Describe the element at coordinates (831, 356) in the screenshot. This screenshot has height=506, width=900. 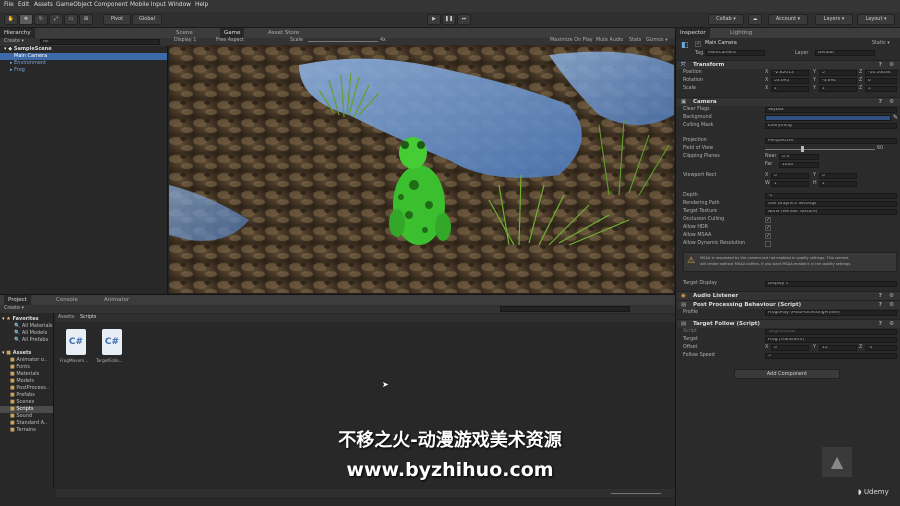
I see `follow-speed-field: 5` at that location.